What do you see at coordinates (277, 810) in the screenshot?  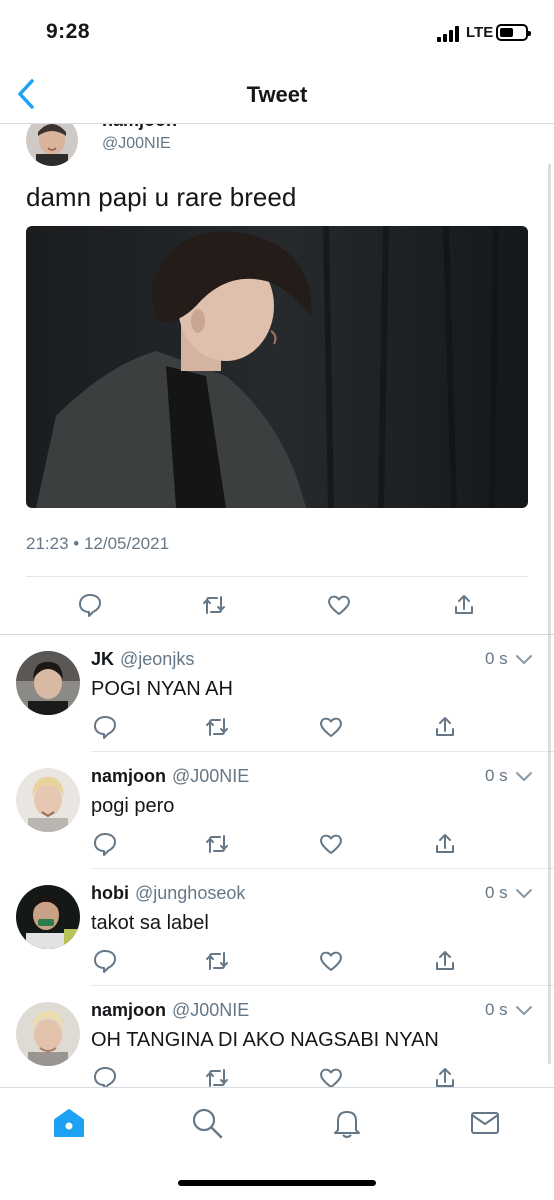 I see `reply-tweet: namjoon @J00NIE 0 s pogi pero` at bounding box center [277, 810].